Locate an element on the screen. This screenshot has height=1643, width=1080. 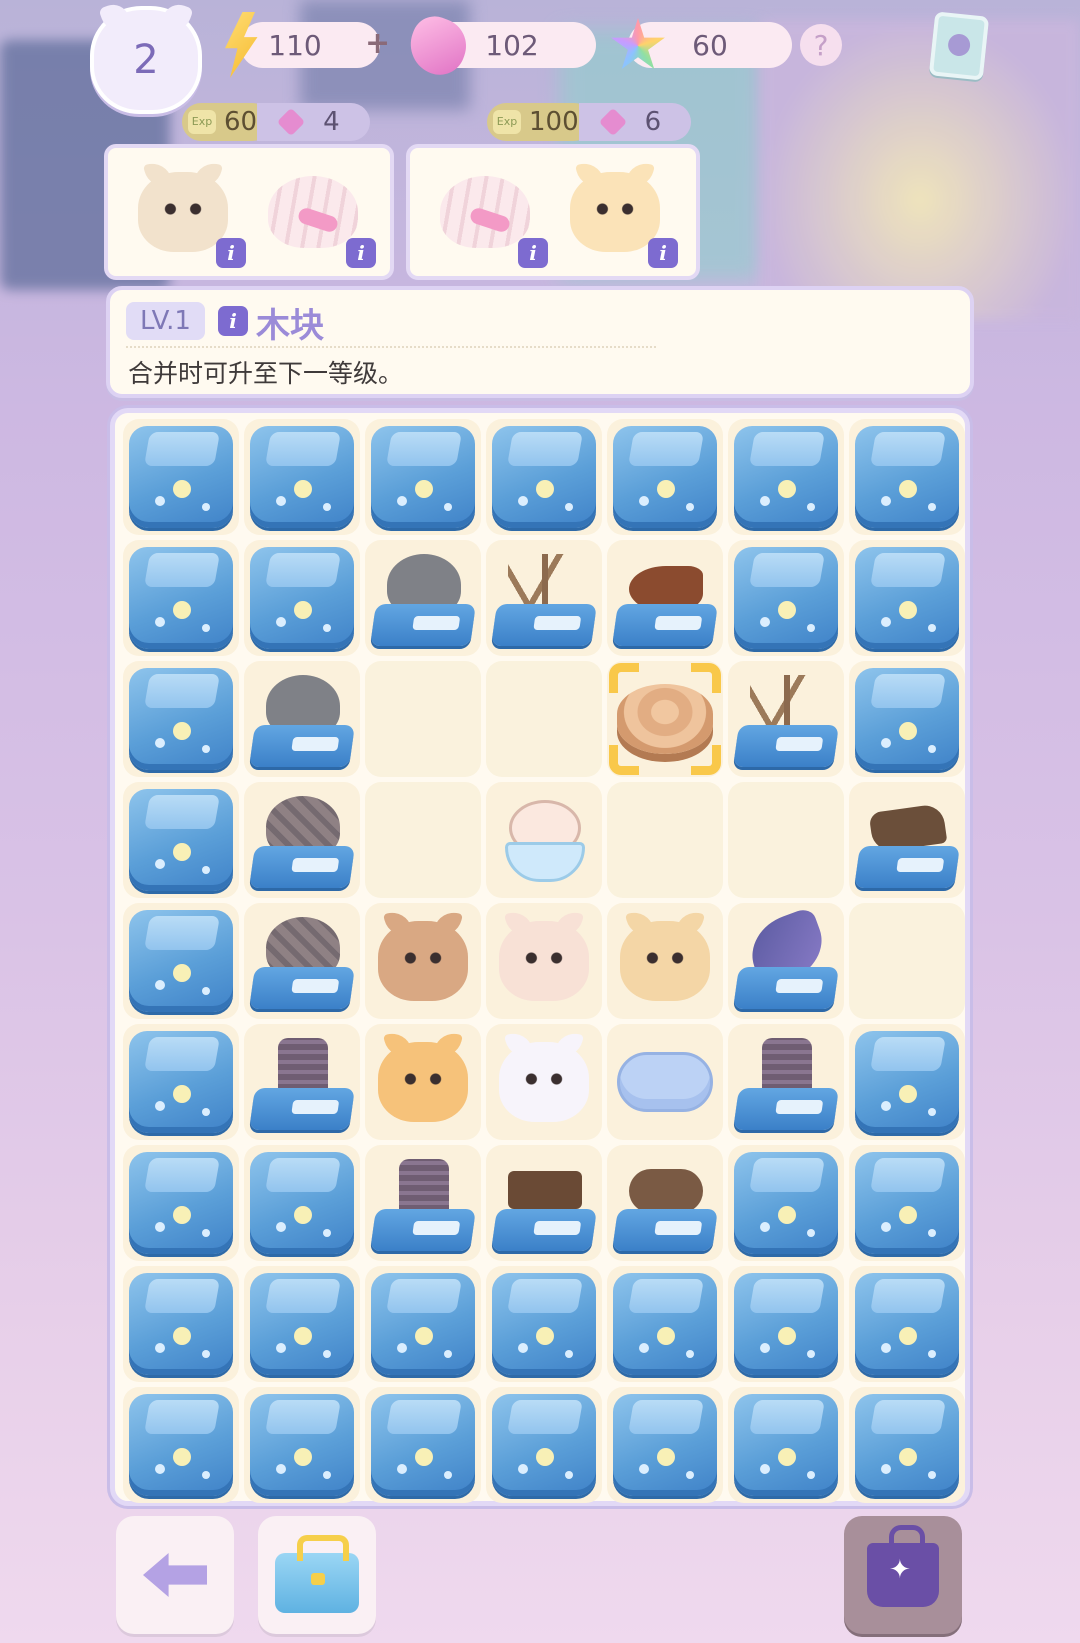
shop-button is located at coordinates (903, 1575).